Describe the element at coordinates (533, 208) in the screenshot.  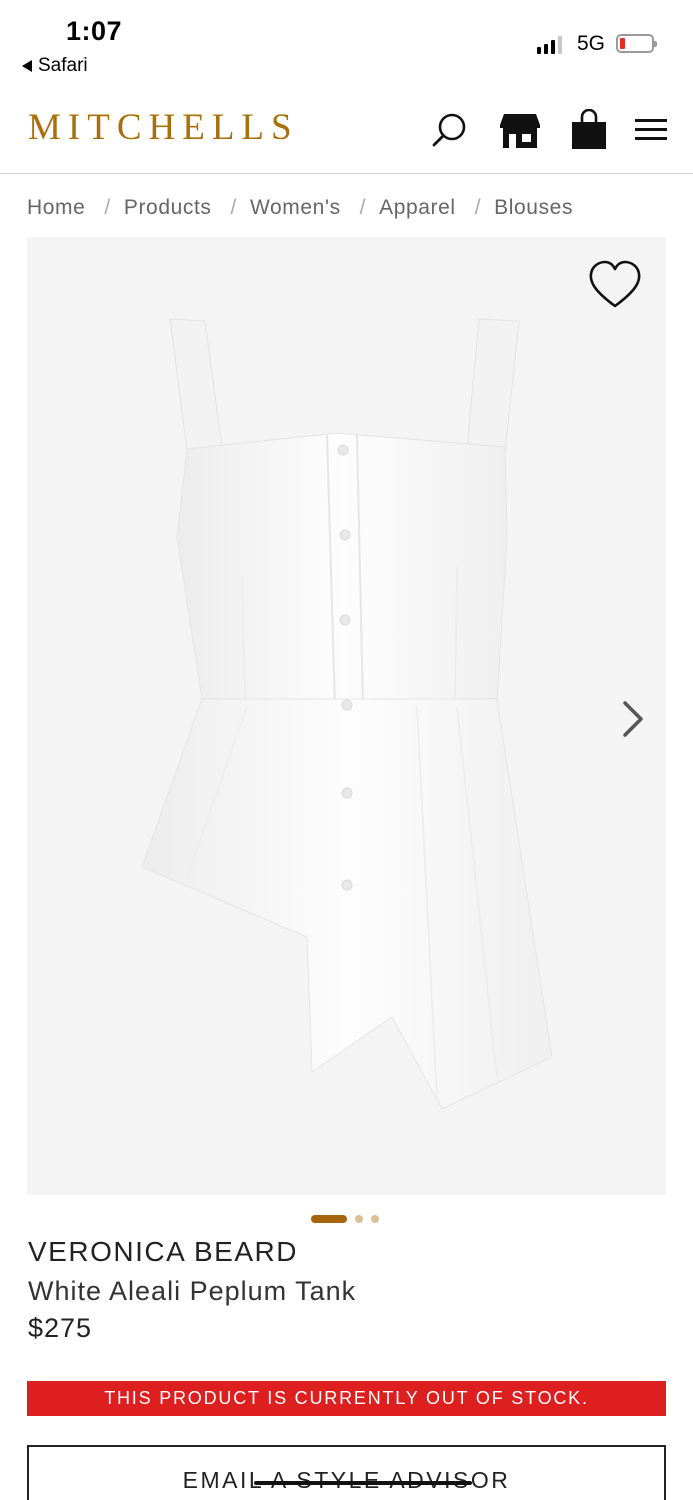
I see `breadcrumb-blouses: Blouses` at that location.